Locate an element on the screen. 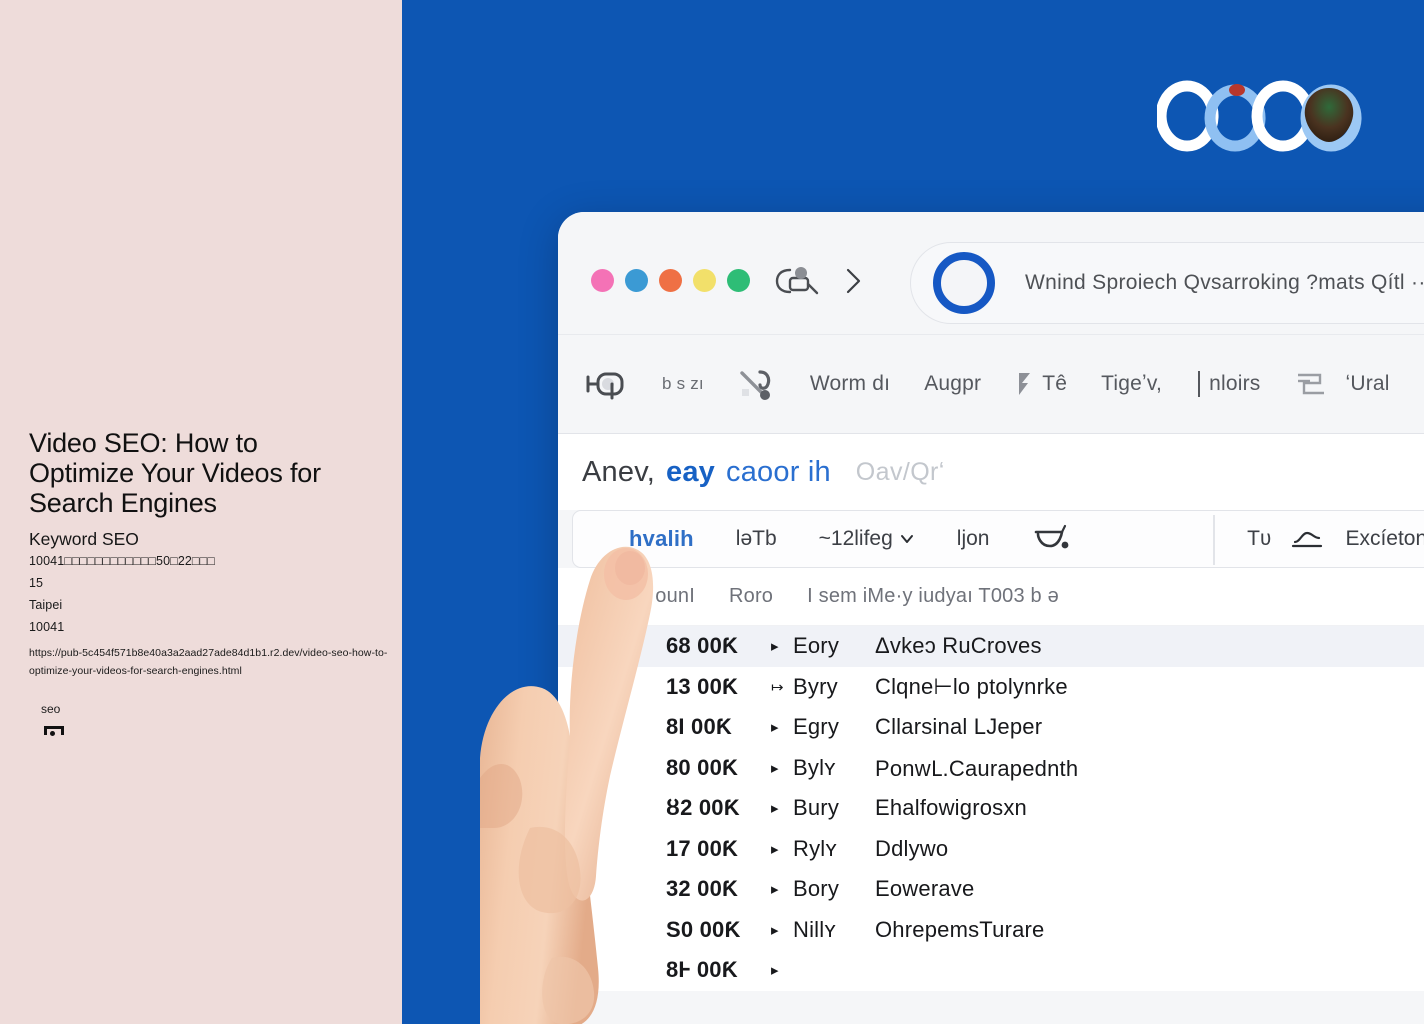 The width and height of the screenshot is (1424, 1024). chevron-down-icon is located at coordinates (906, 539).